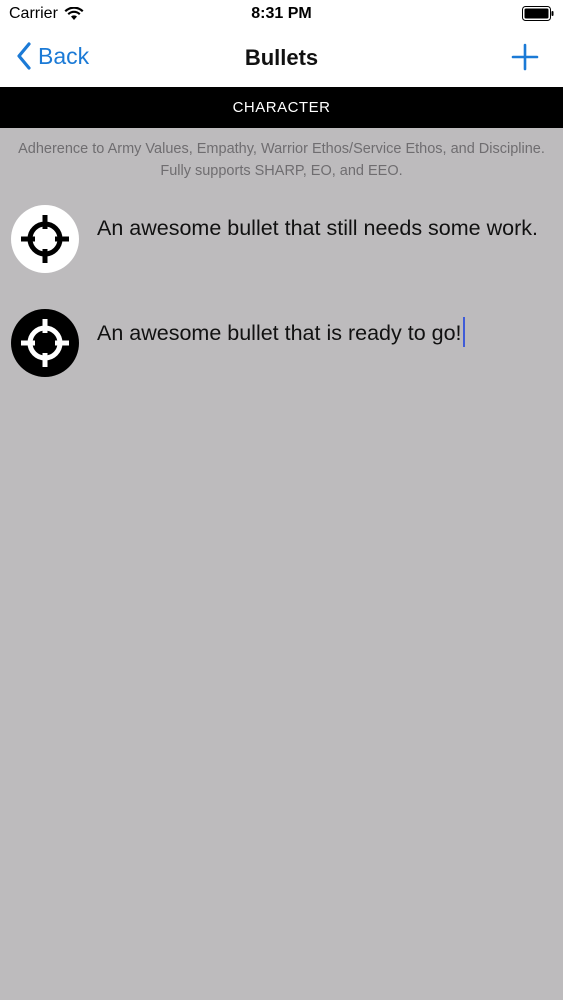 Image resolution: width=563 pixels, height=1000 pixels. What do you see at coordinates (463, 332) in the screenshot?
I see `text-cursor` at bounding box center [463, 332].